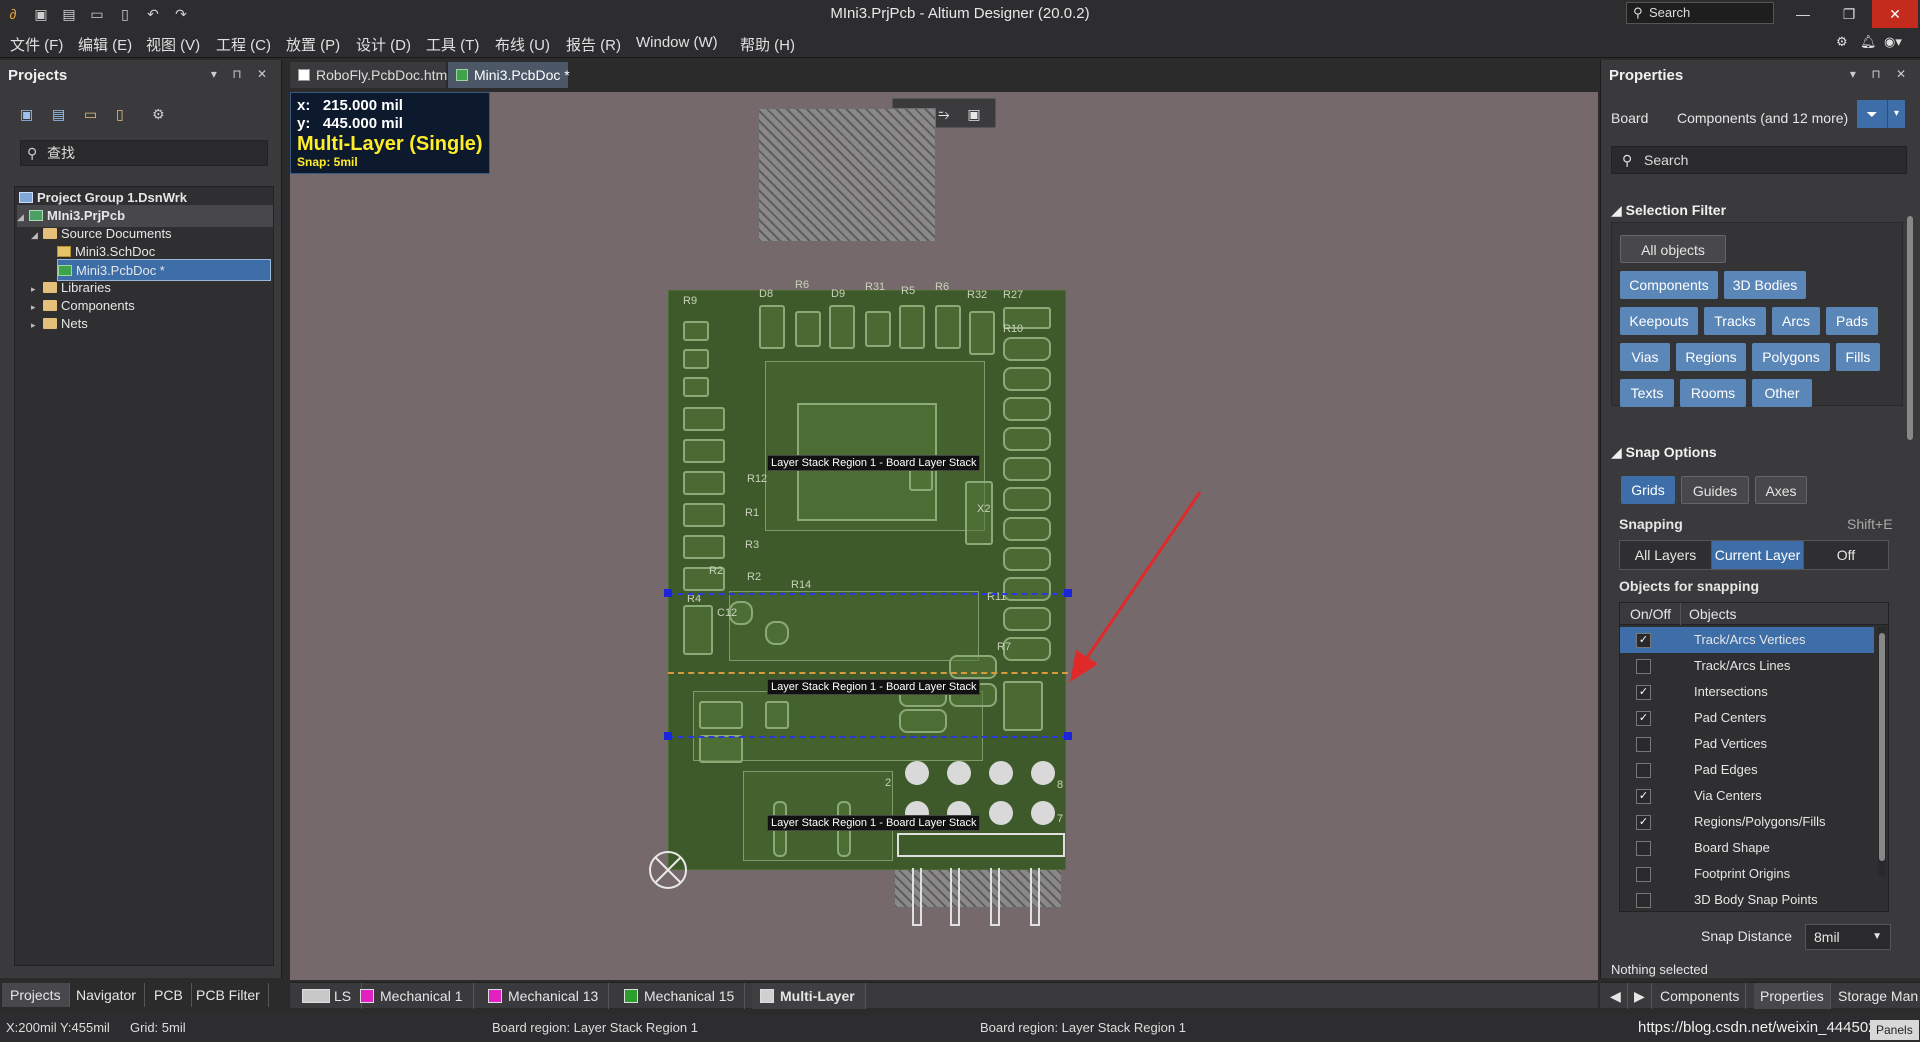 This screenshot has height=1042, width=1920. I want to click on filter-polygons: Polygons, so click(1791, 357).